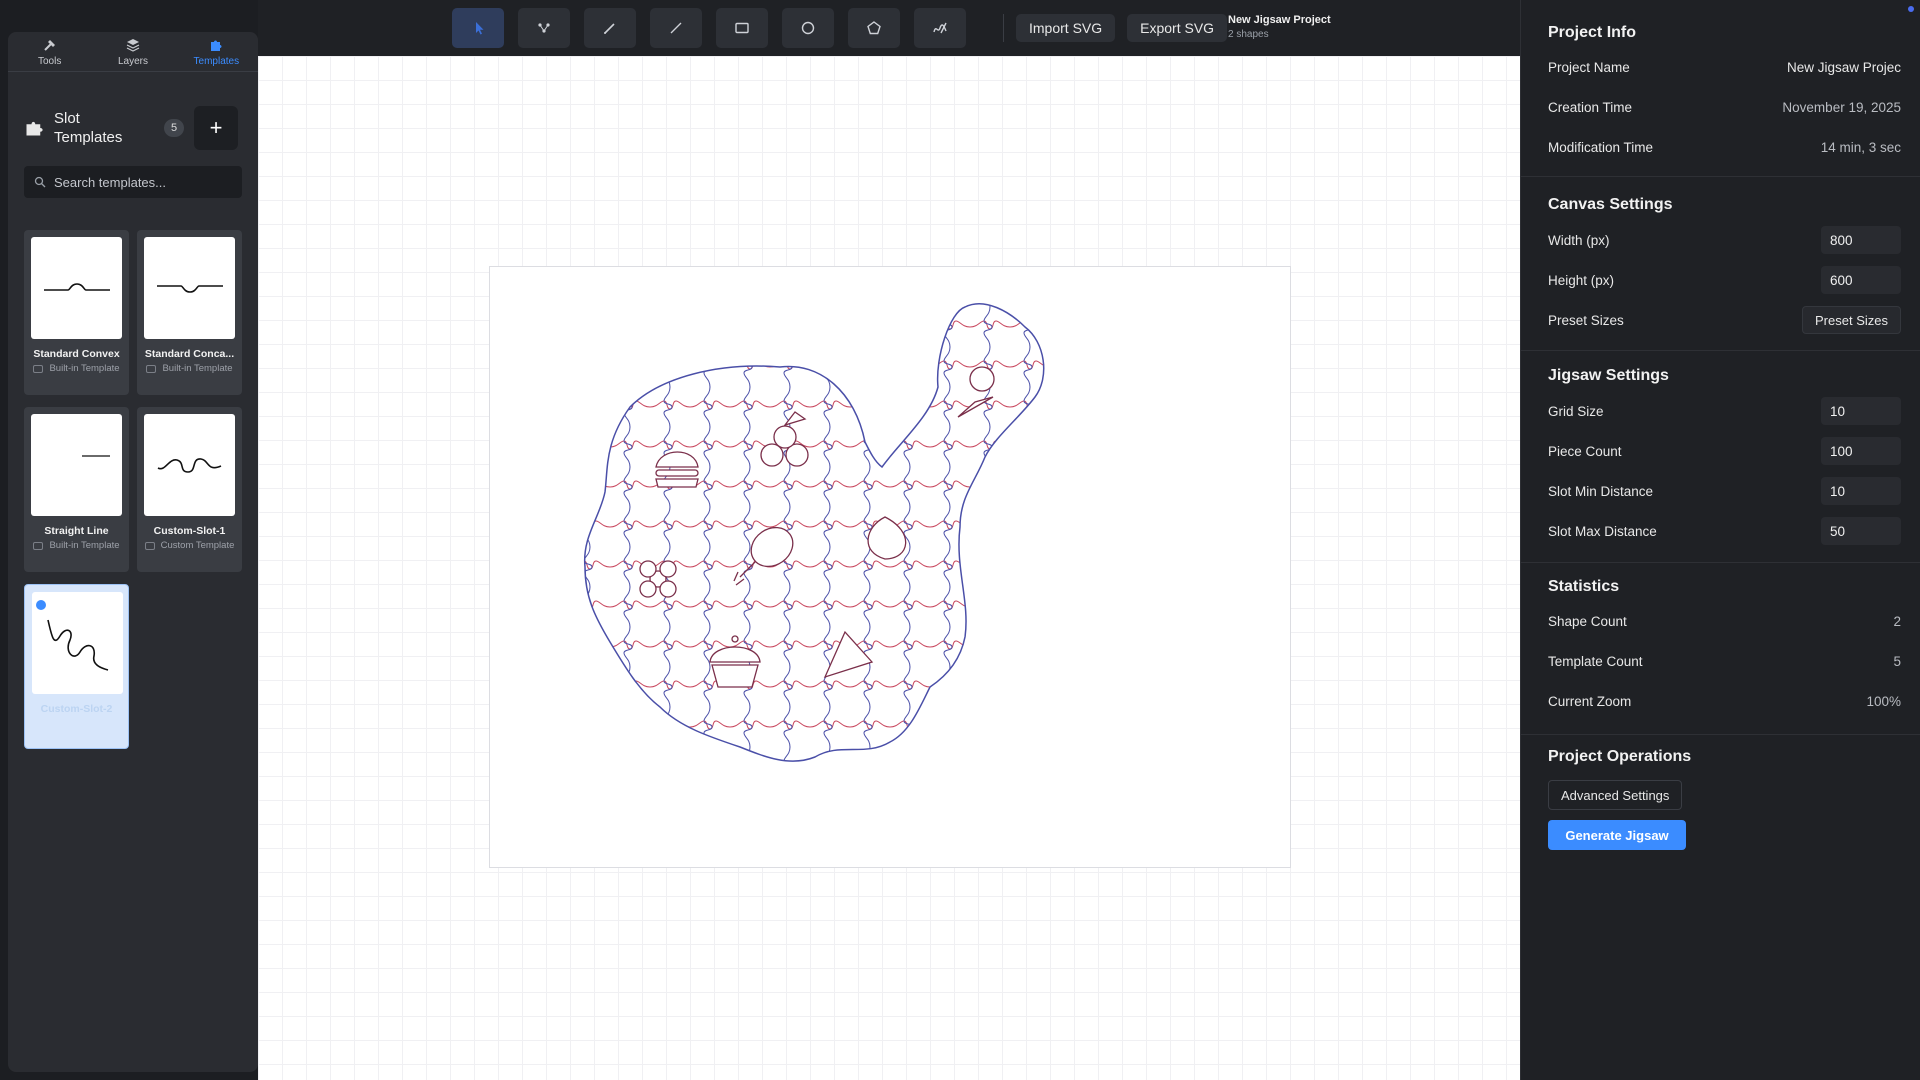  I want to click on grid-size-row: Grid Size 10, so click(1724, 411).